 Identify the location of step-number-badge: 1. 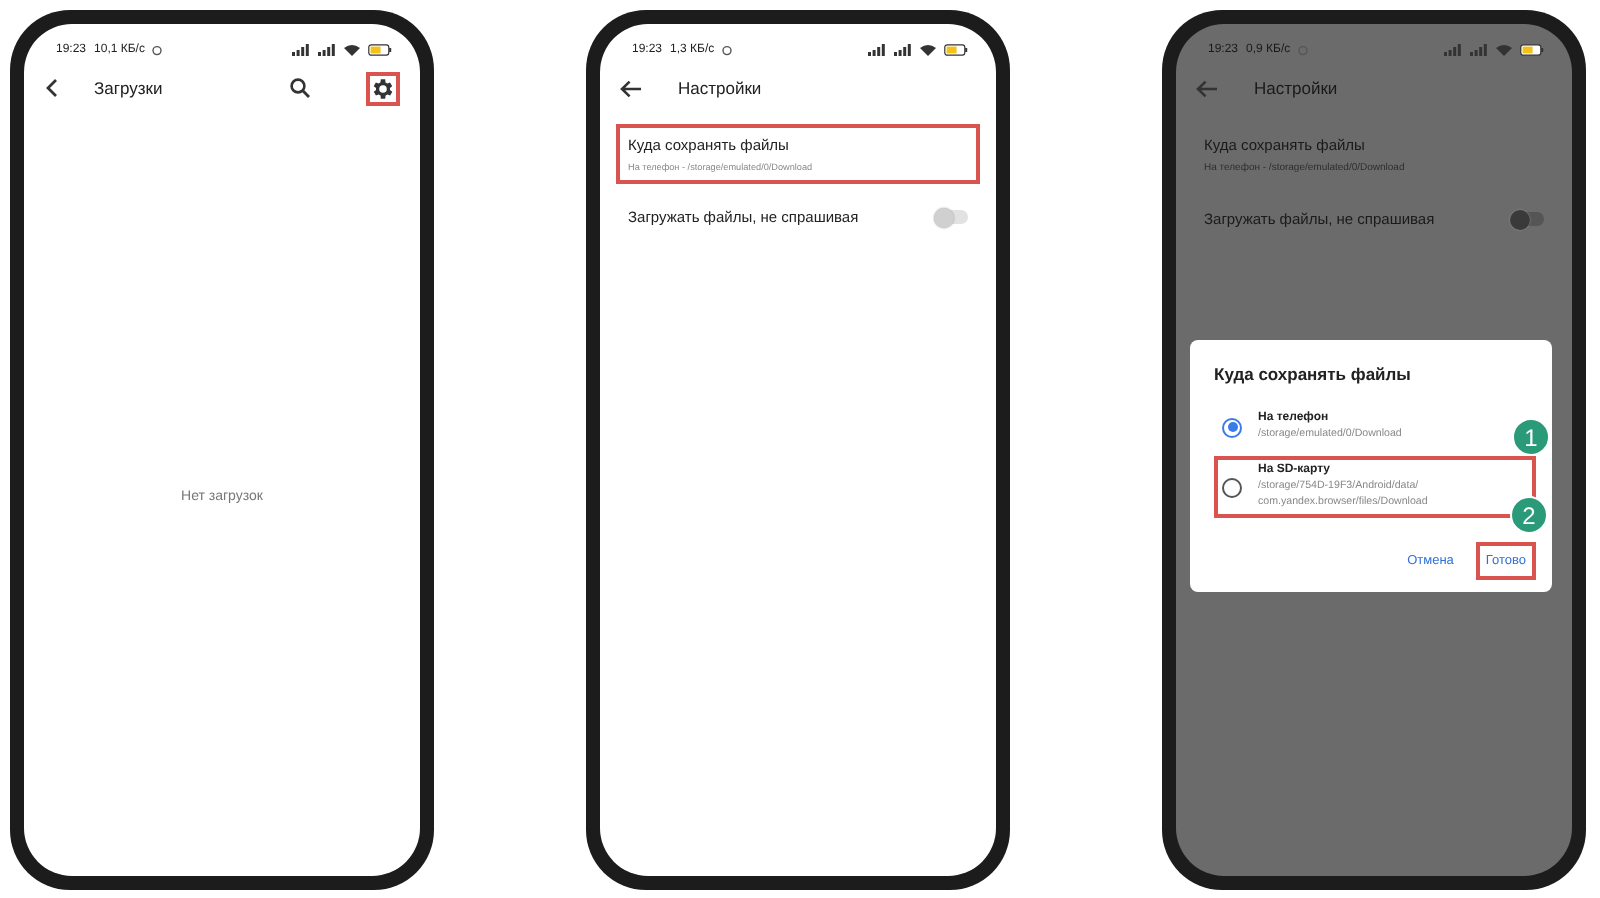
(1531, 437).